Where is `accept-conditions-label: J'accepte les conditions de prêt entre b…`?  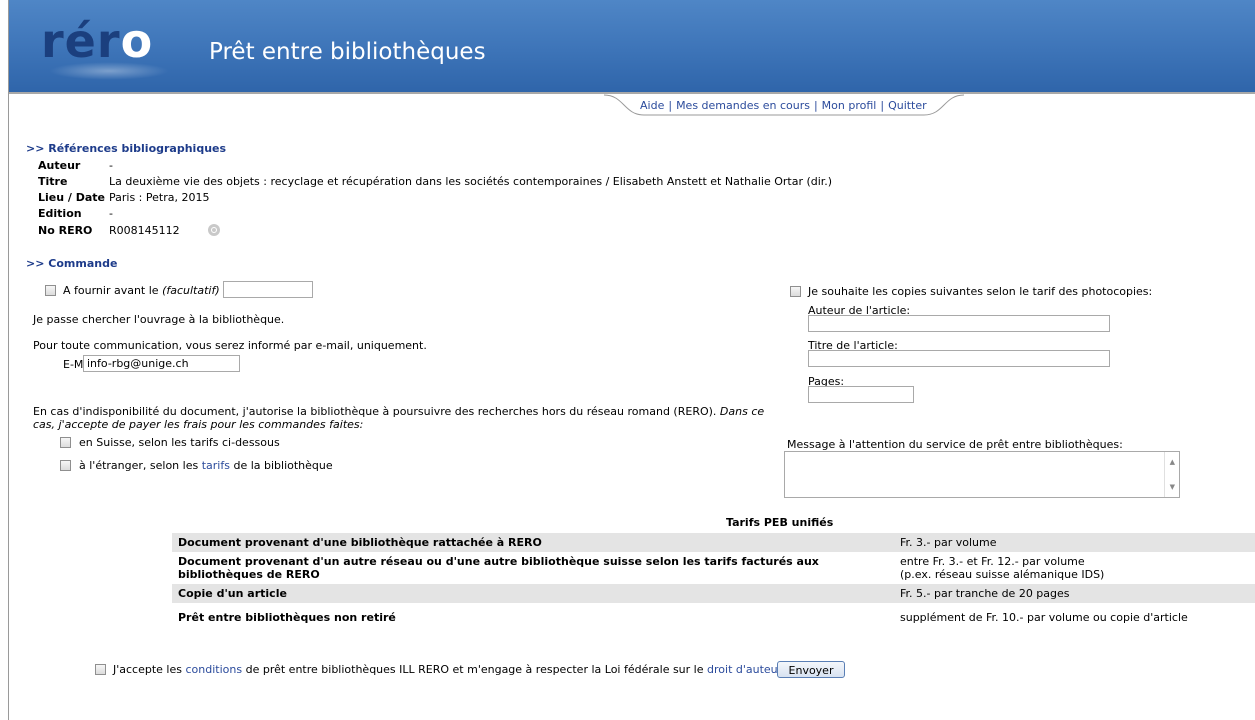 accept-conditions-label: J'accepte les conditions de prêt entre b… is located at coordinates (449, 669).